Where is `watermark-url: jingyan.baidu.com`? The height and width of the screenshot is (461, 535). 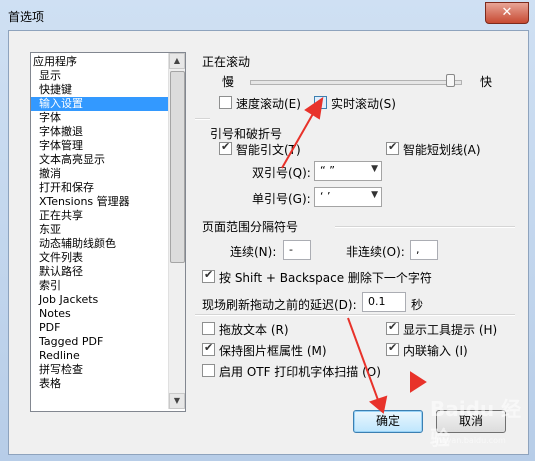
watermark-url: jingyan.baidu.com is located at coordinates (469, 440).